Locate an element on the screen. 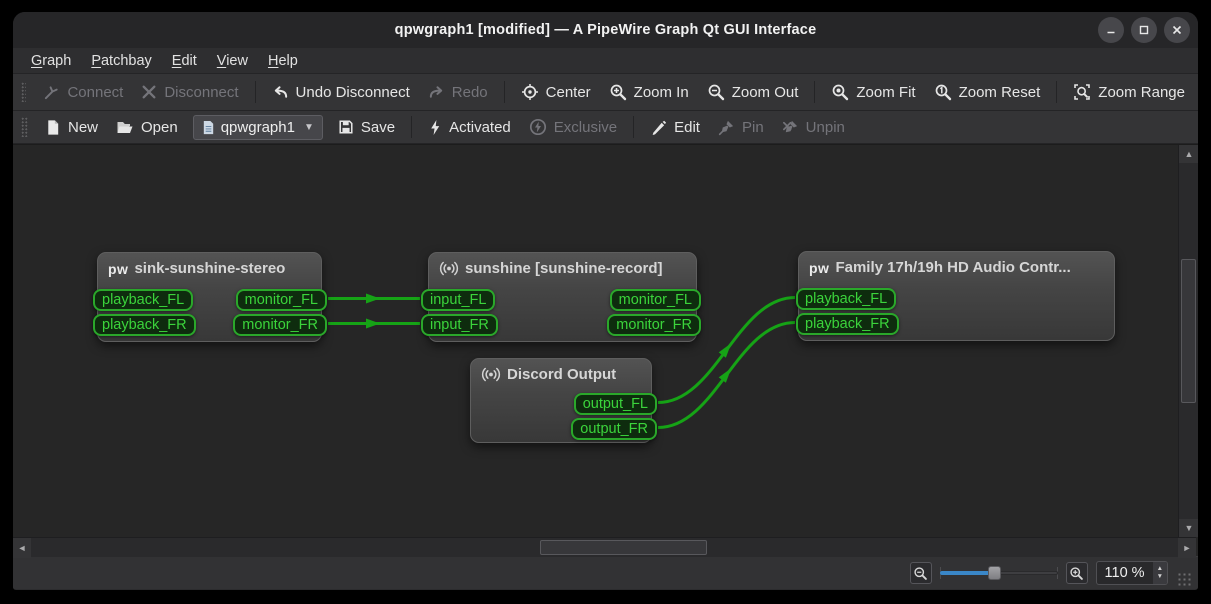 This screenshot has height=604, width=1211. exclusive-button: Exclusive is located at coordinates (573, 127).